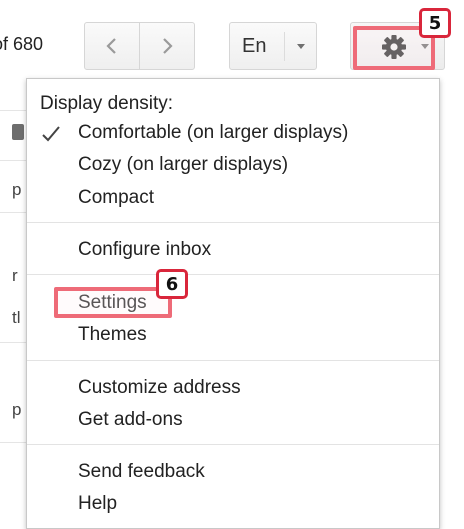 Image resolution: width=464 pixels, height=529 pixels. I want to click on newer-button, so click(167, 46).